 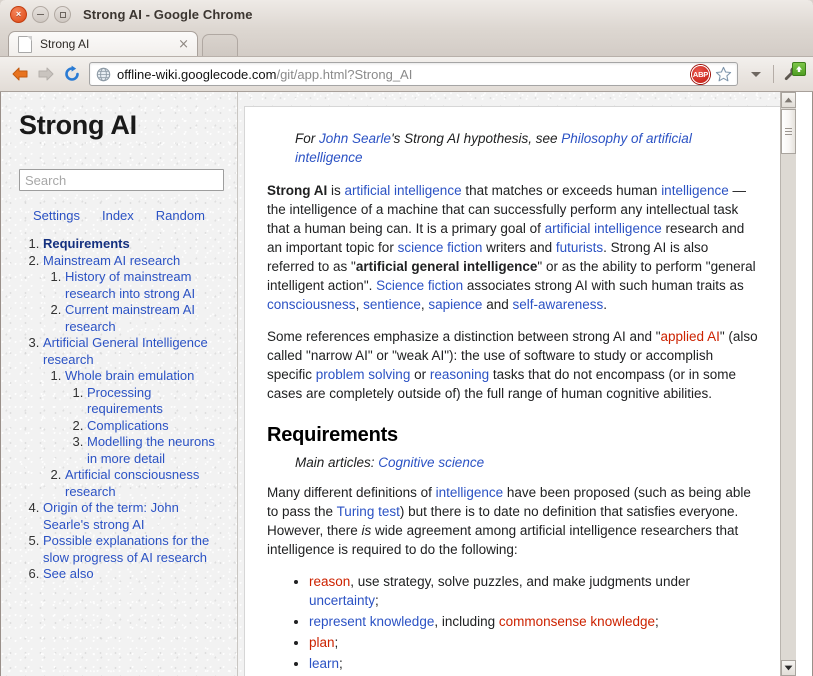 I want to click on link-applied-ai: applied AI, so click(x=690, y=336).